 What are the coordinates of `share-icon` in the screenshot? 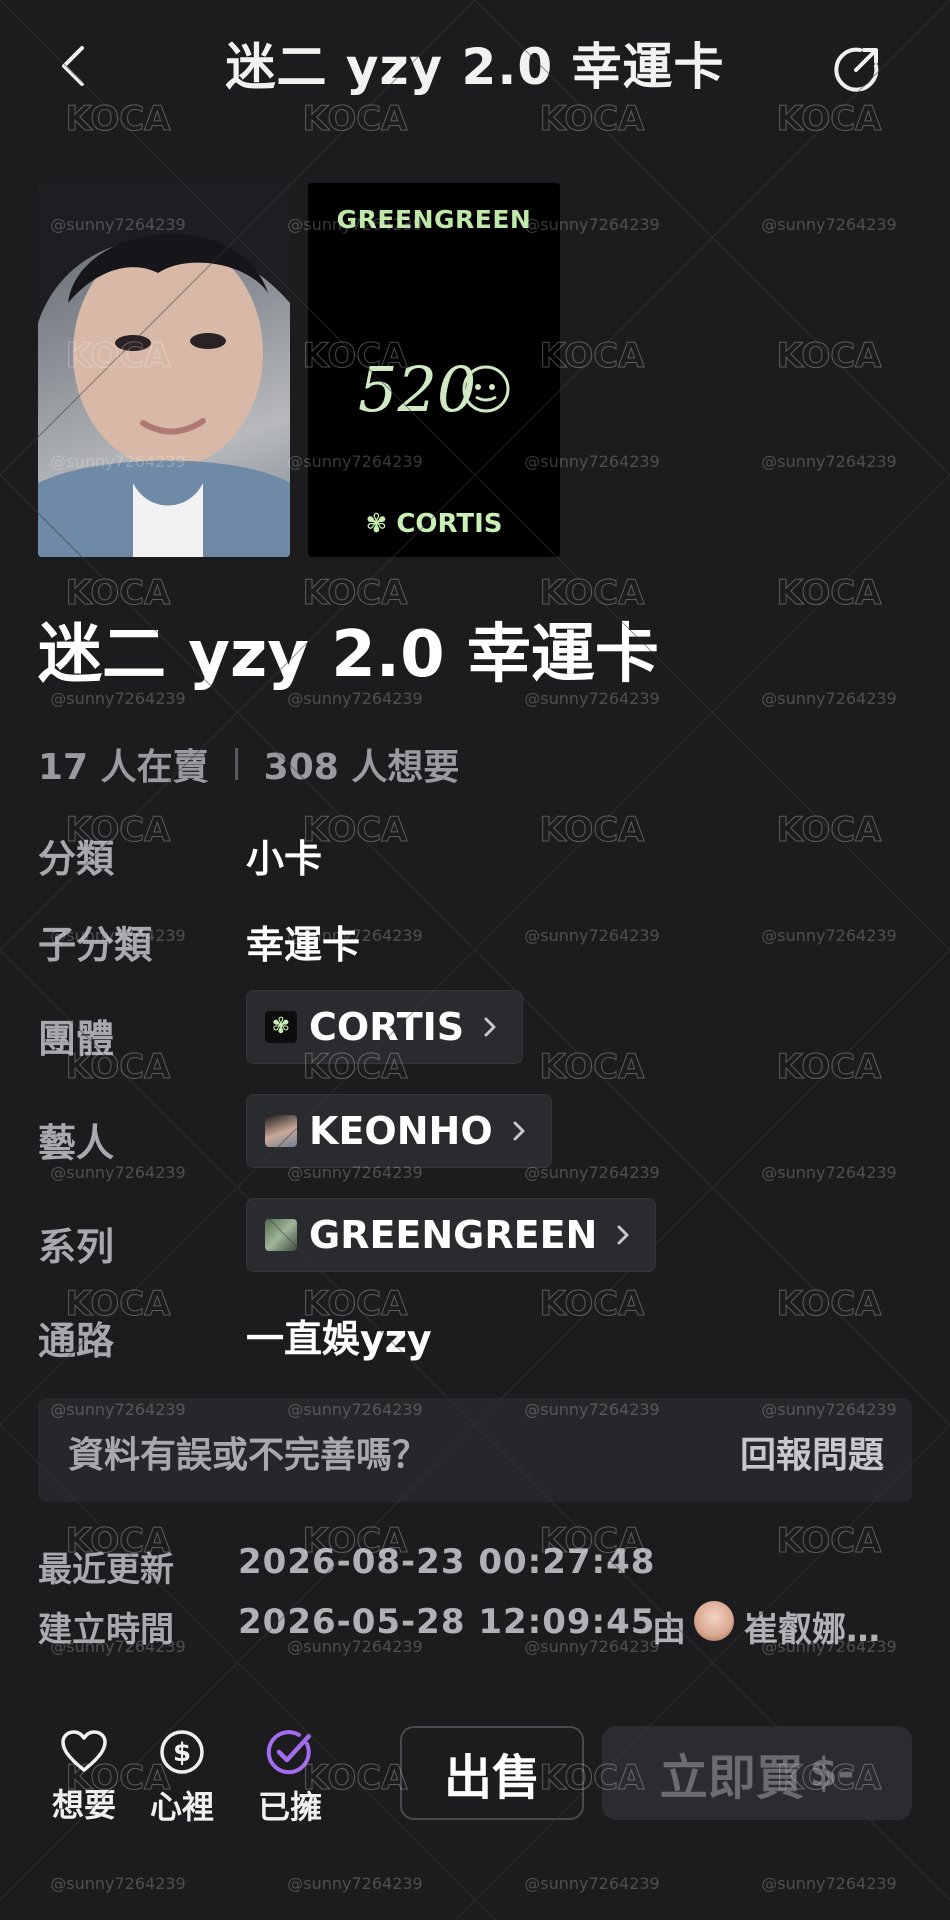 It's located at (856, 69).